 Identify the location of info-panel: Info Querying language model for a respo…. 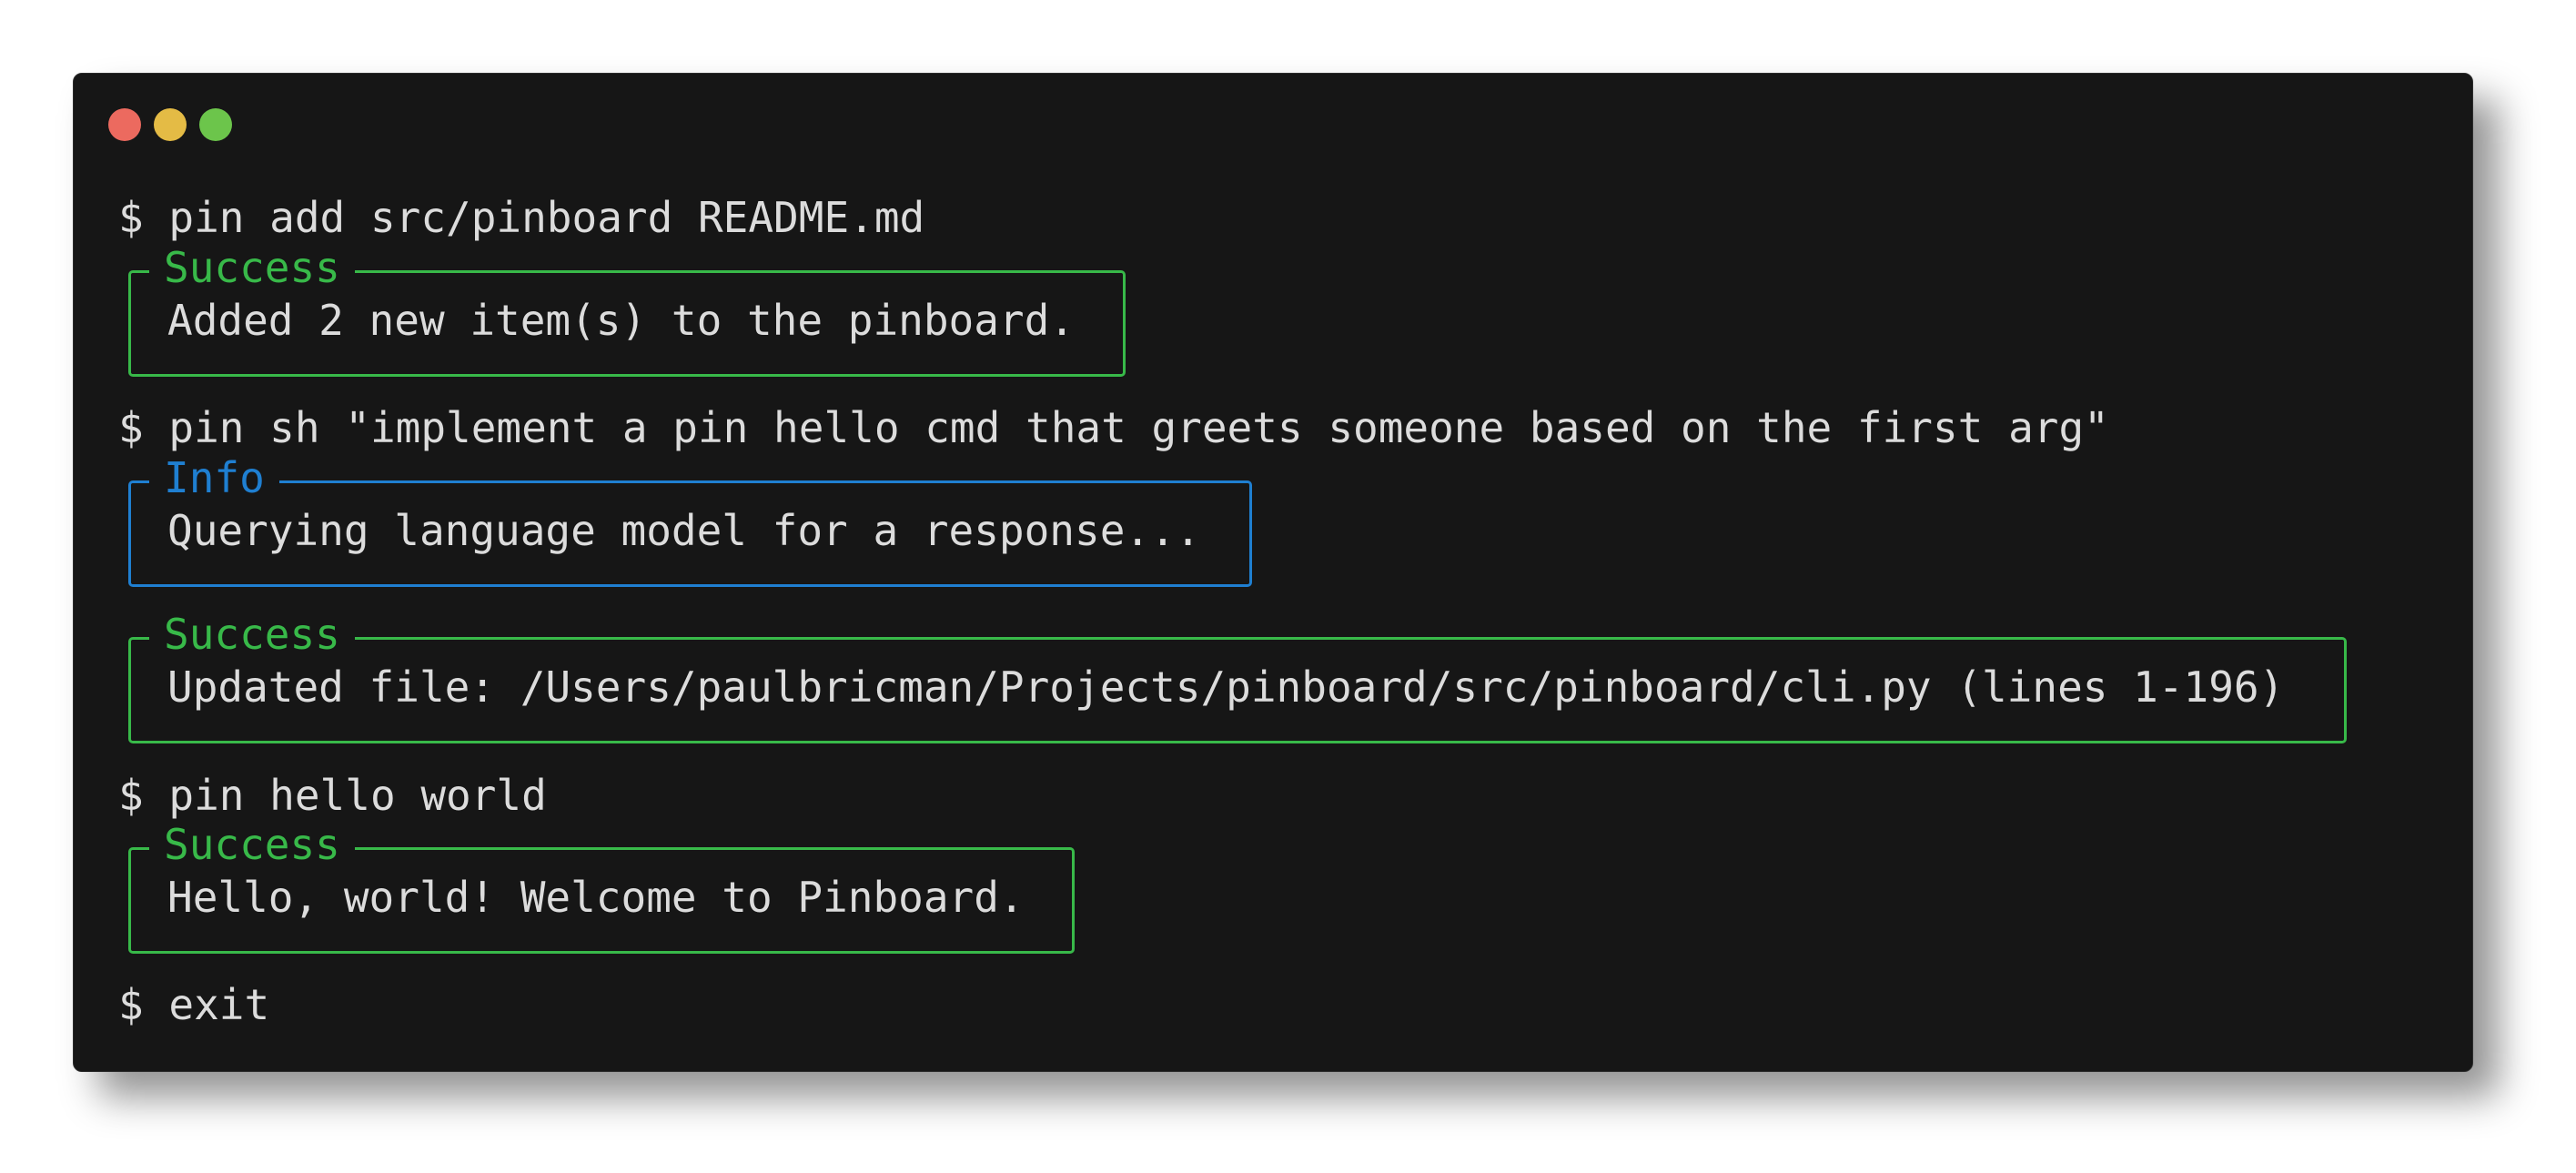
(690, 519).